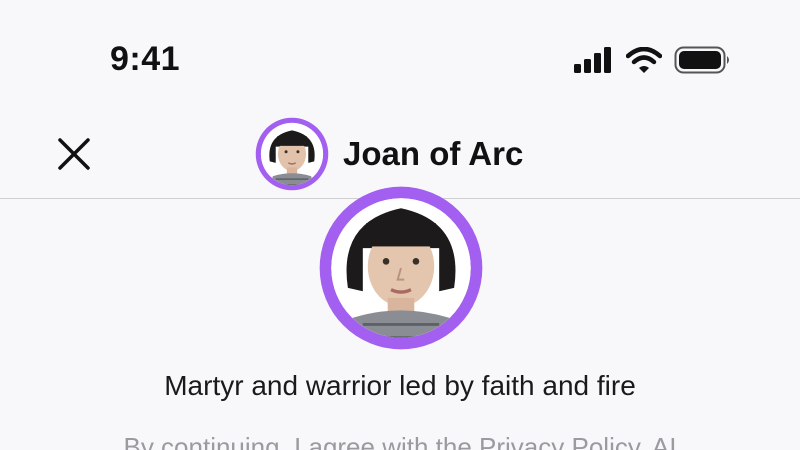 Image resolution: width=800 pixels, height=450 pixels. I want to click on nav-title-group: Joan of Arc, so click(389, 154).